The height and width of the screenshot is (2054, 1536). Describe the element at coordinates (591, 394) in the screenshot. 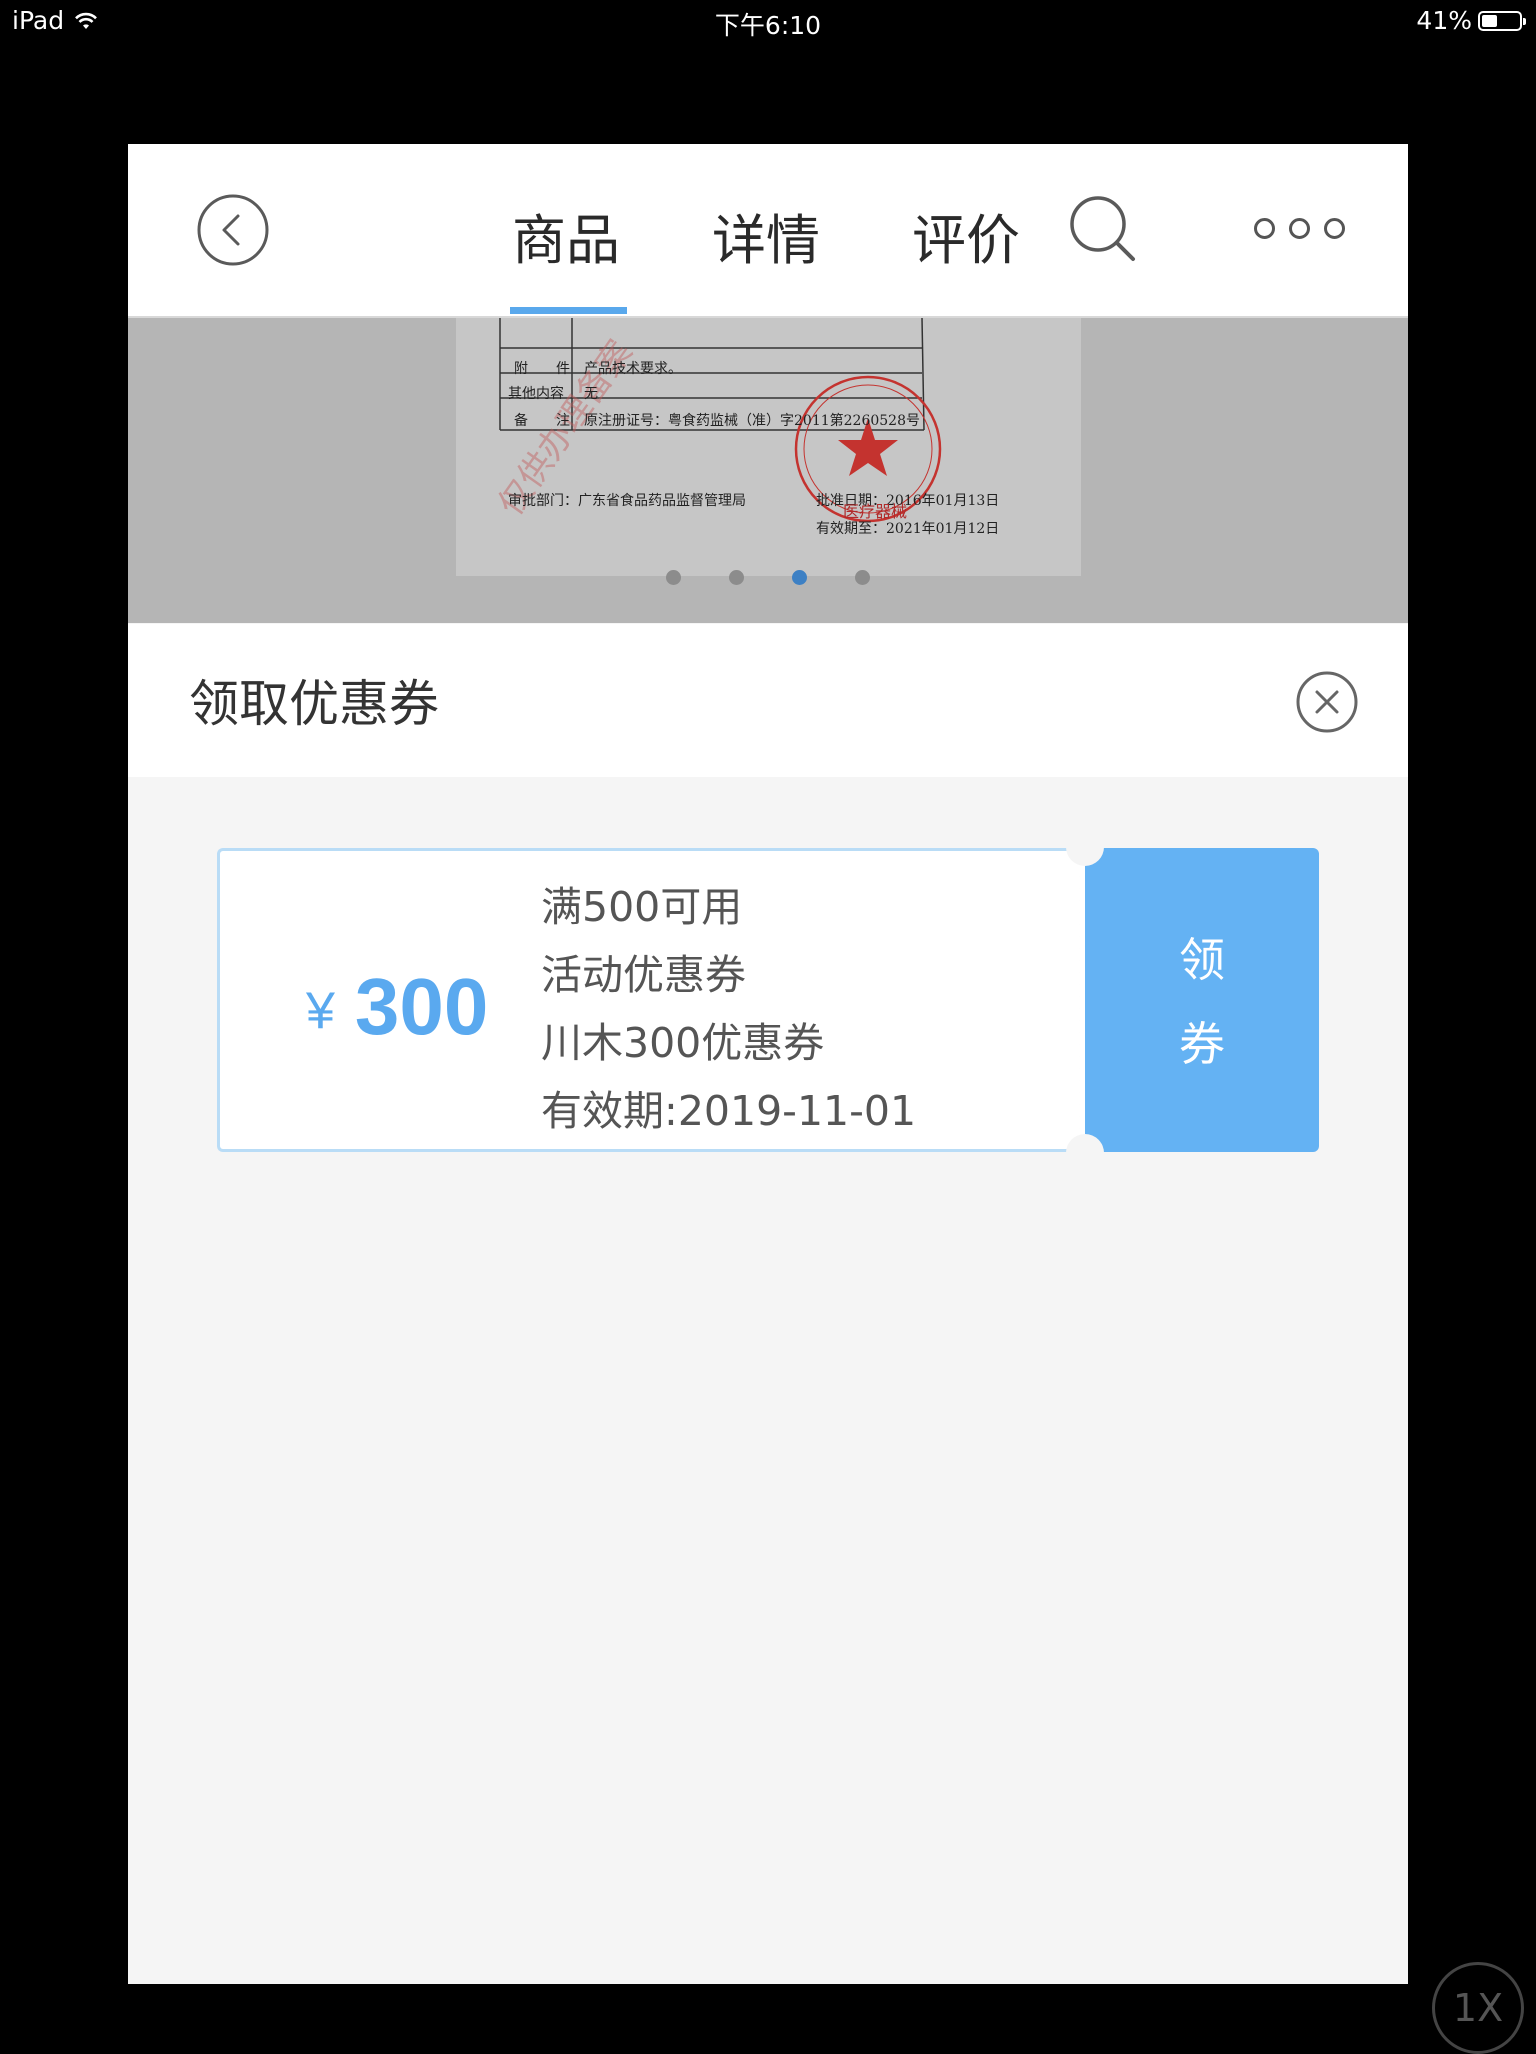

I see `doc-other-value: 无` at that location.